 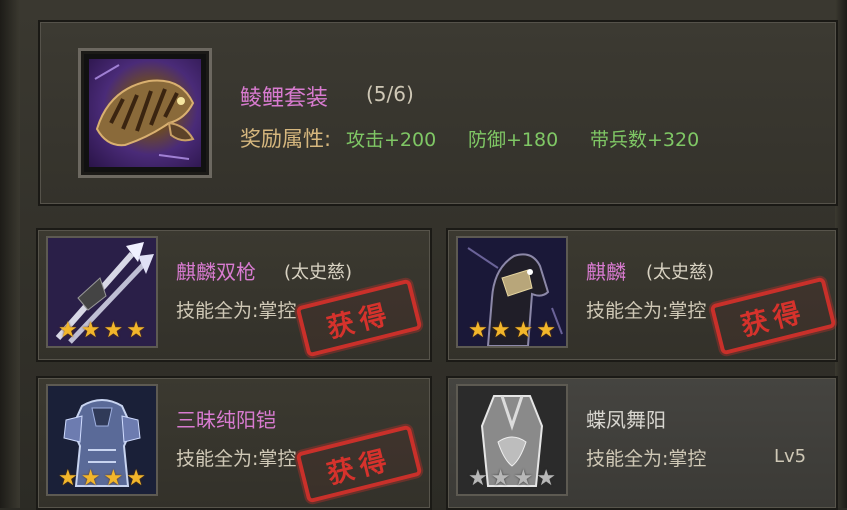 I want to click on item-name: 麒麟双枪, so click(x=216, y=272).